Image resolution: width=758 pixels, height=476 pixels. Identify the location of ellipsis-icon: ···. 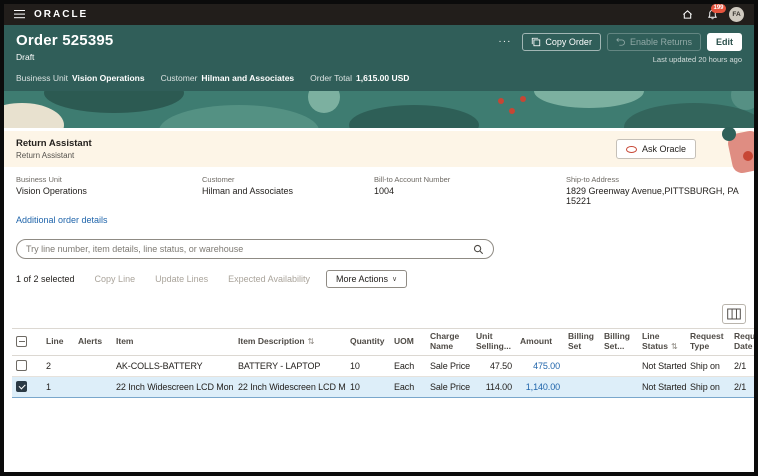
(505, 41).